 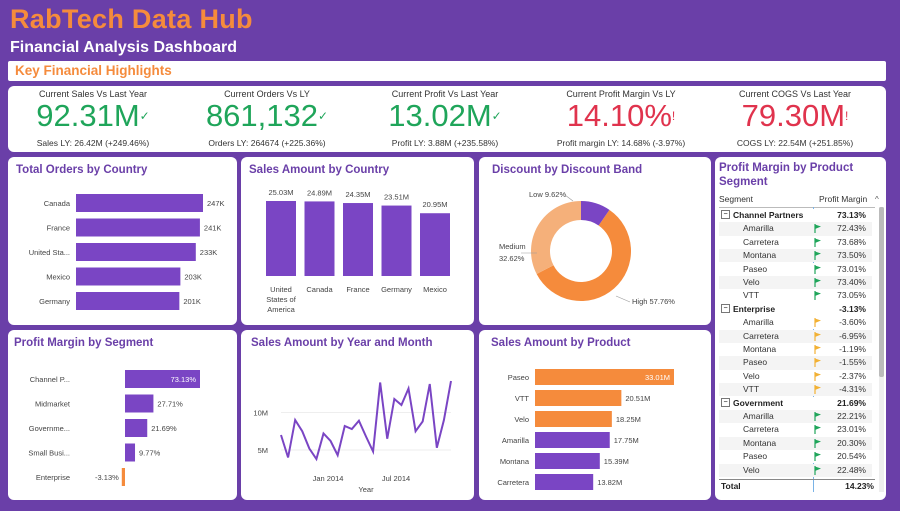 I want to click on category-label: Carretera, so click(x=513, y=482).